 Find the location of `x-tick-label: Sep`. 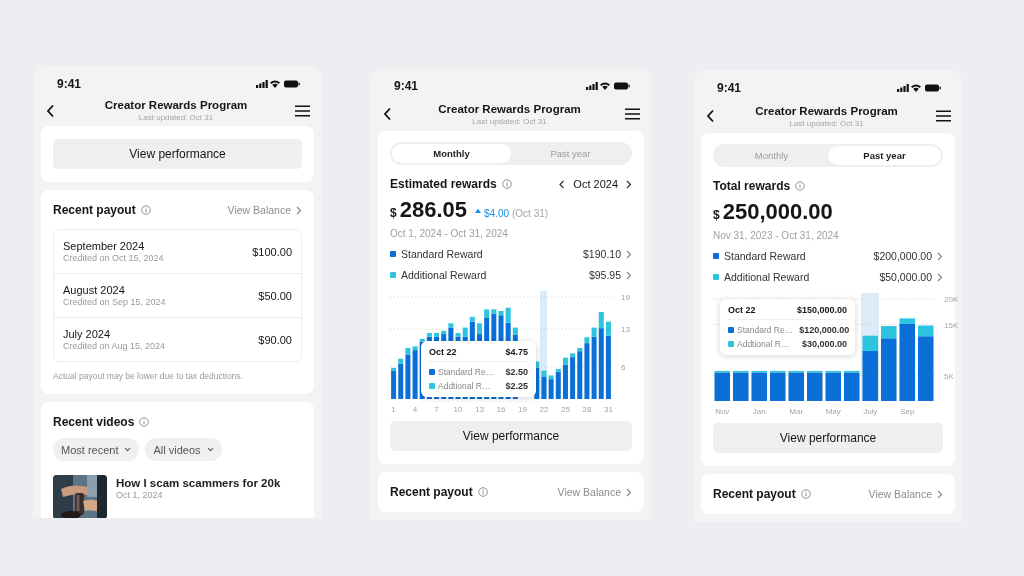

x-tick-label: Sep is located at coordinates (907, 411).